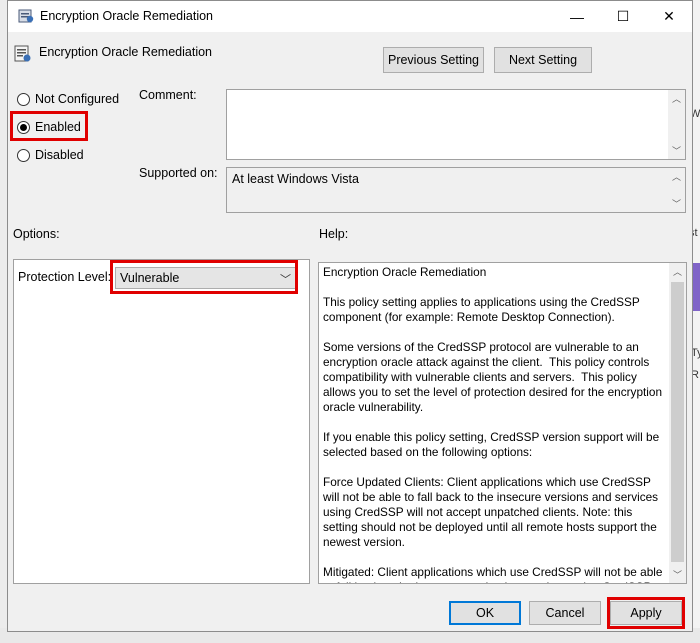 This screenshot has width=700, height=643. I want to click on close-icon: ✕, so click(669, 16).